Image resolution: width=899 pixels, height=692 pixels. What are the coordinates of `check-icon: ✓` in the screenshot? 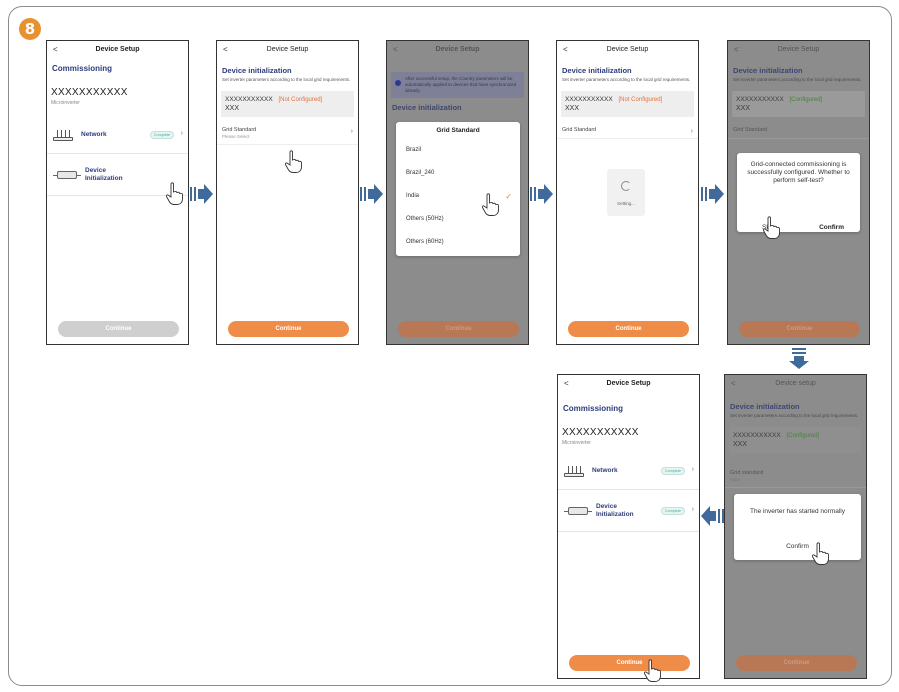 It's located at (508, 196).